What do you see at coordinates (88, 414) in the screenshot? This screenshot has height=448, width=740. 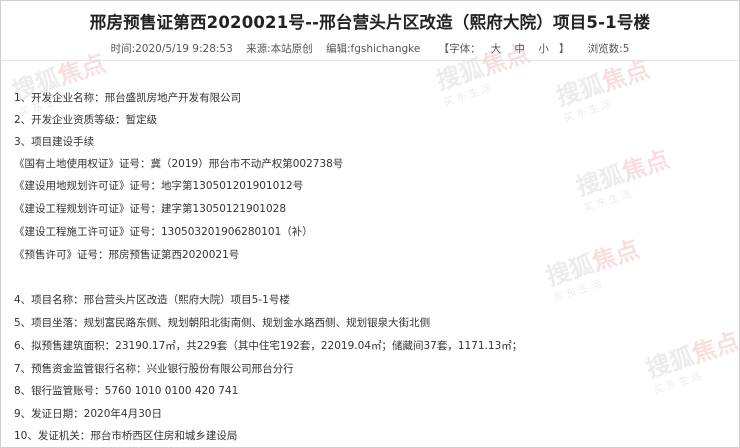 I see `content-line: 9、发证日期：2020年4月30日` at bounding box center [88, 414].